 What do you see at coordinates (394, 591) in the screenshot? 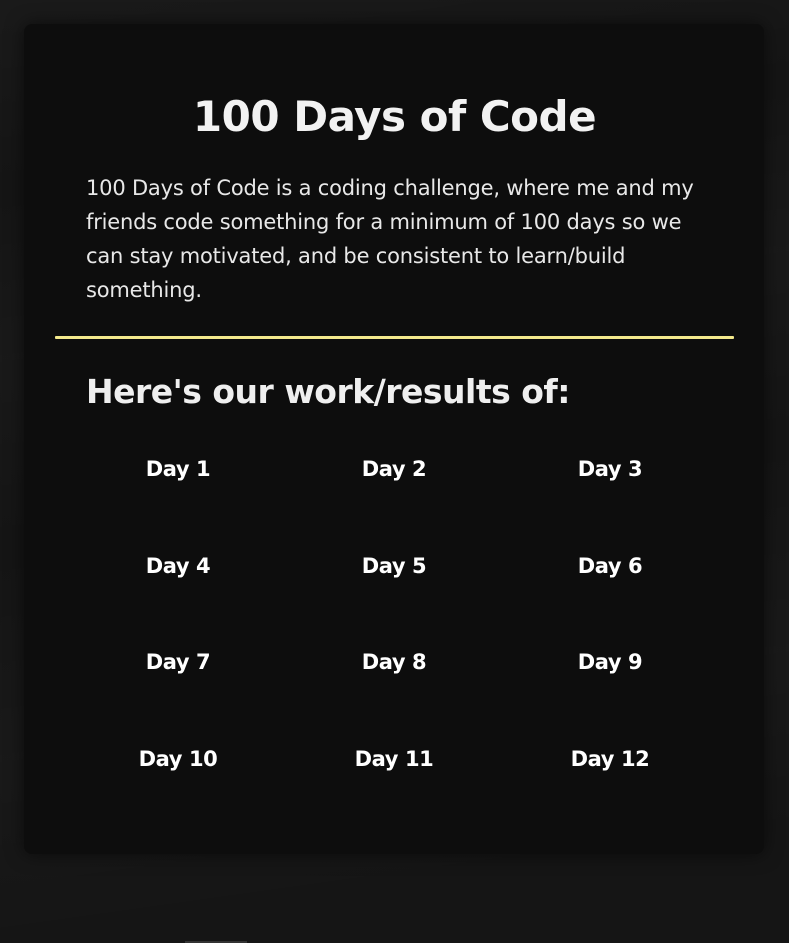
I see `day-link-5: Day 5` at bounding box center [394, 591].